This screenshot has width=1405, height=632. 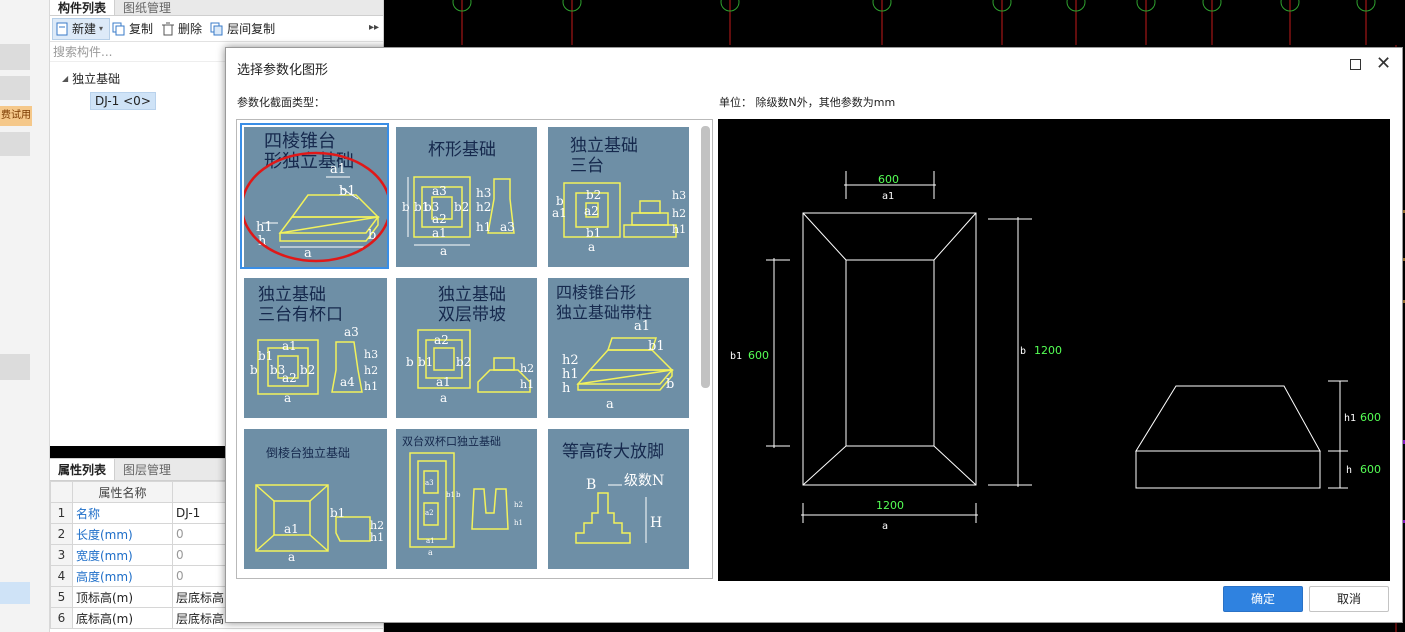 What do you see at coordinates (122, 492) in the screenshot?
I see `property-name-header: 属性名称` at bounding box center [122, 492].